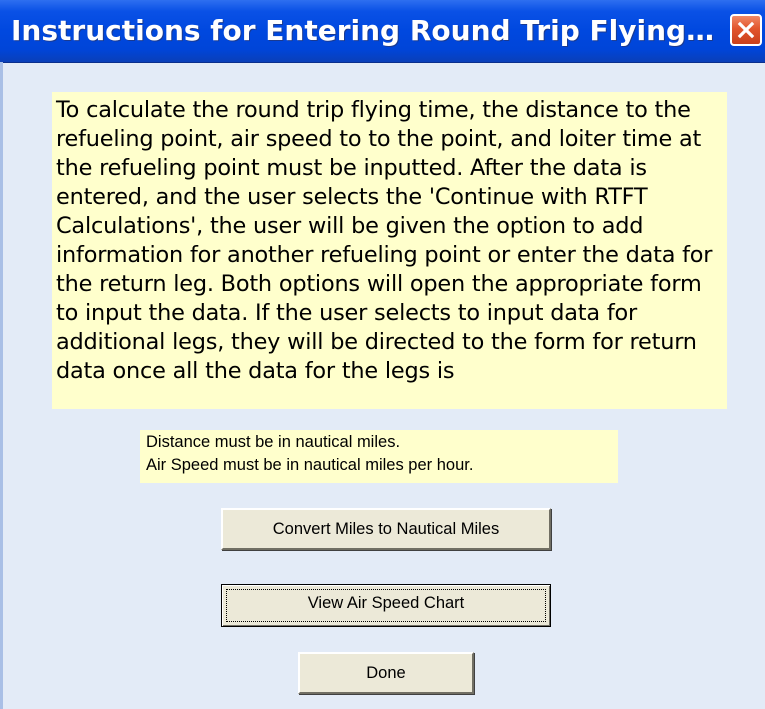 The width and height of the screenshot is (765, 709). I want to click on convert-miles-button-label: Convert Miles to Nautical Miles, so click(386, 529).